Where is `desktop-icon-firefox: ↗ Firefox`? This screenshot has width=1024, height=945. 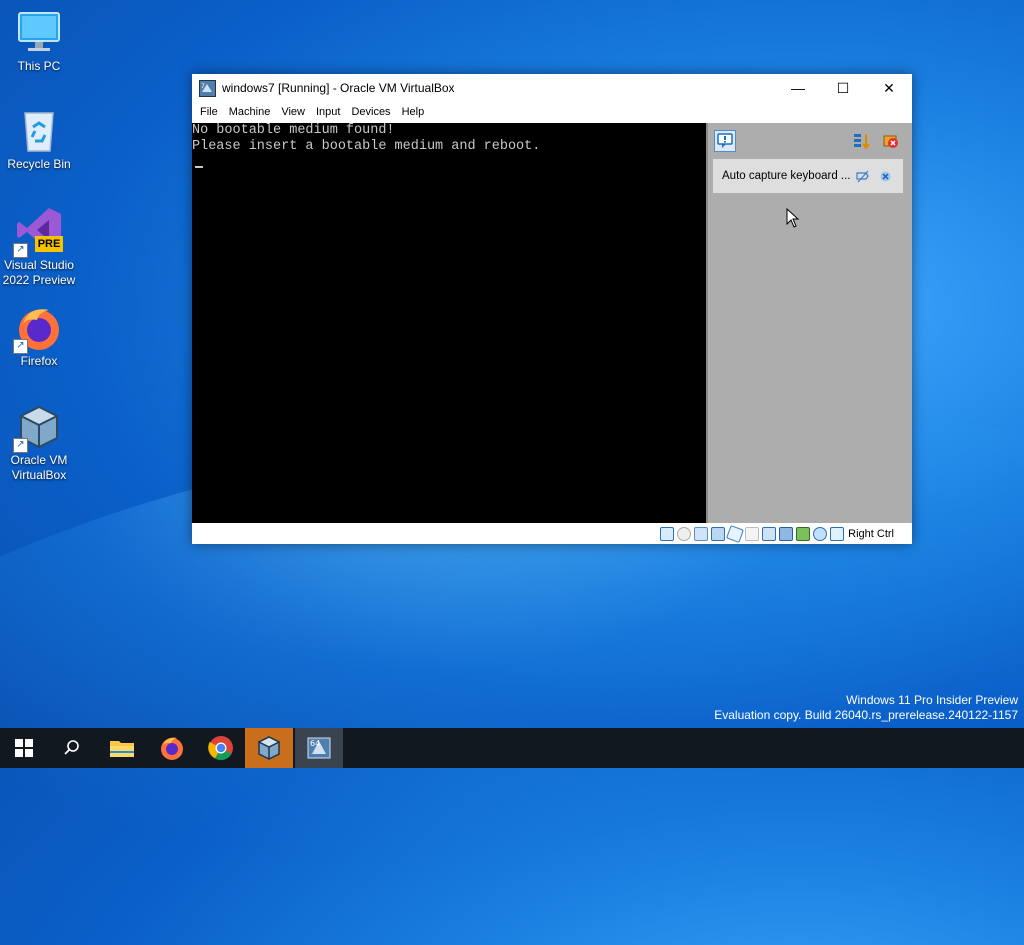
desktop-icon-firefox: ↗ Firefox is located at coordinates (39, 336).